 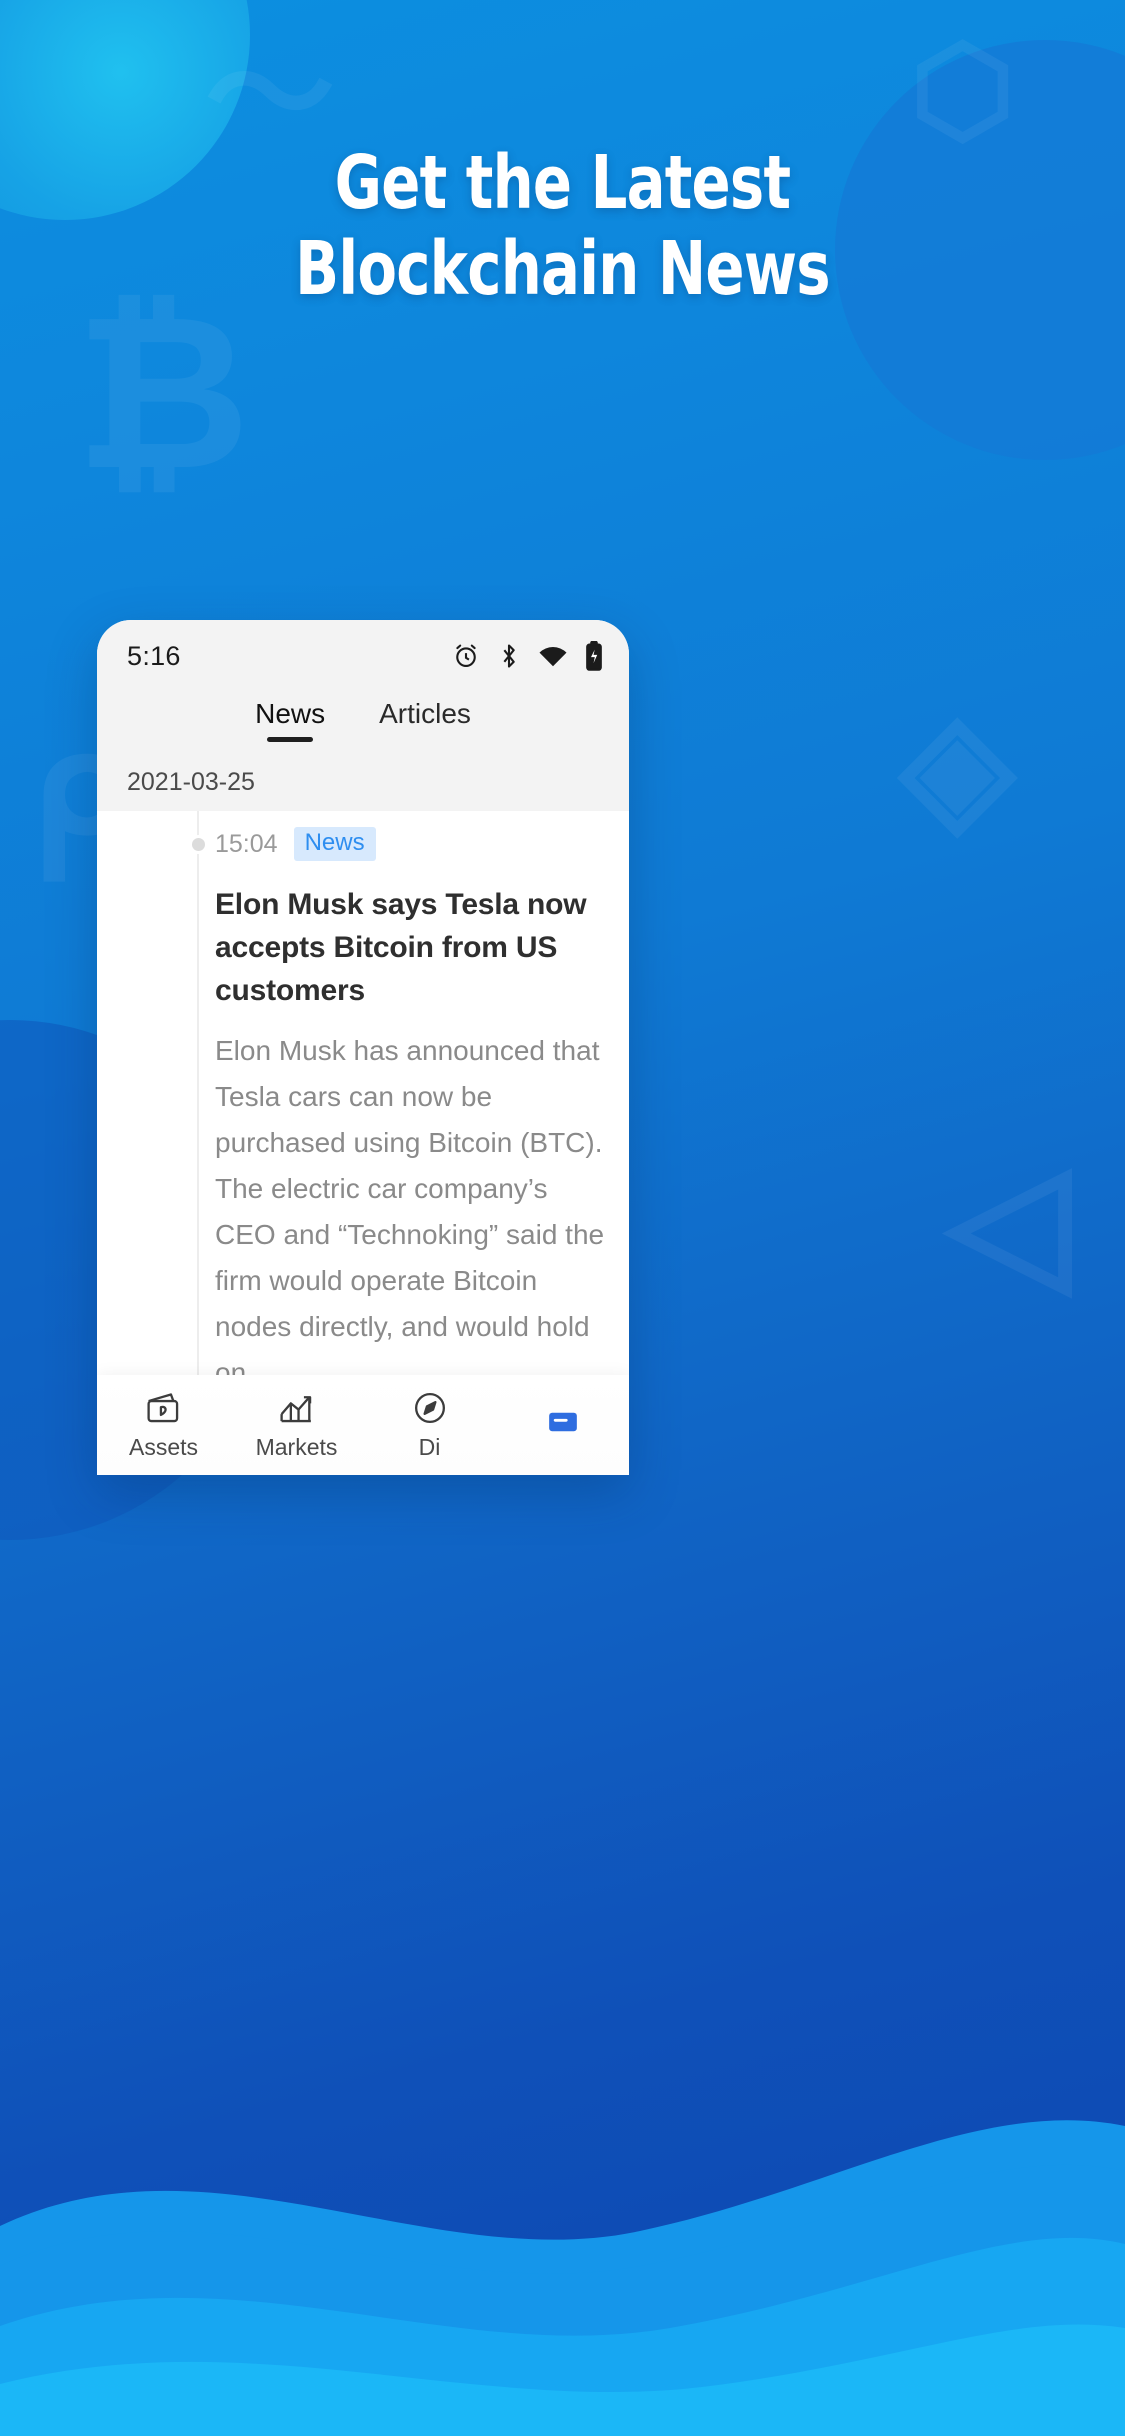 I want to click on bluetooth-icon, so click(x=509, y=656).